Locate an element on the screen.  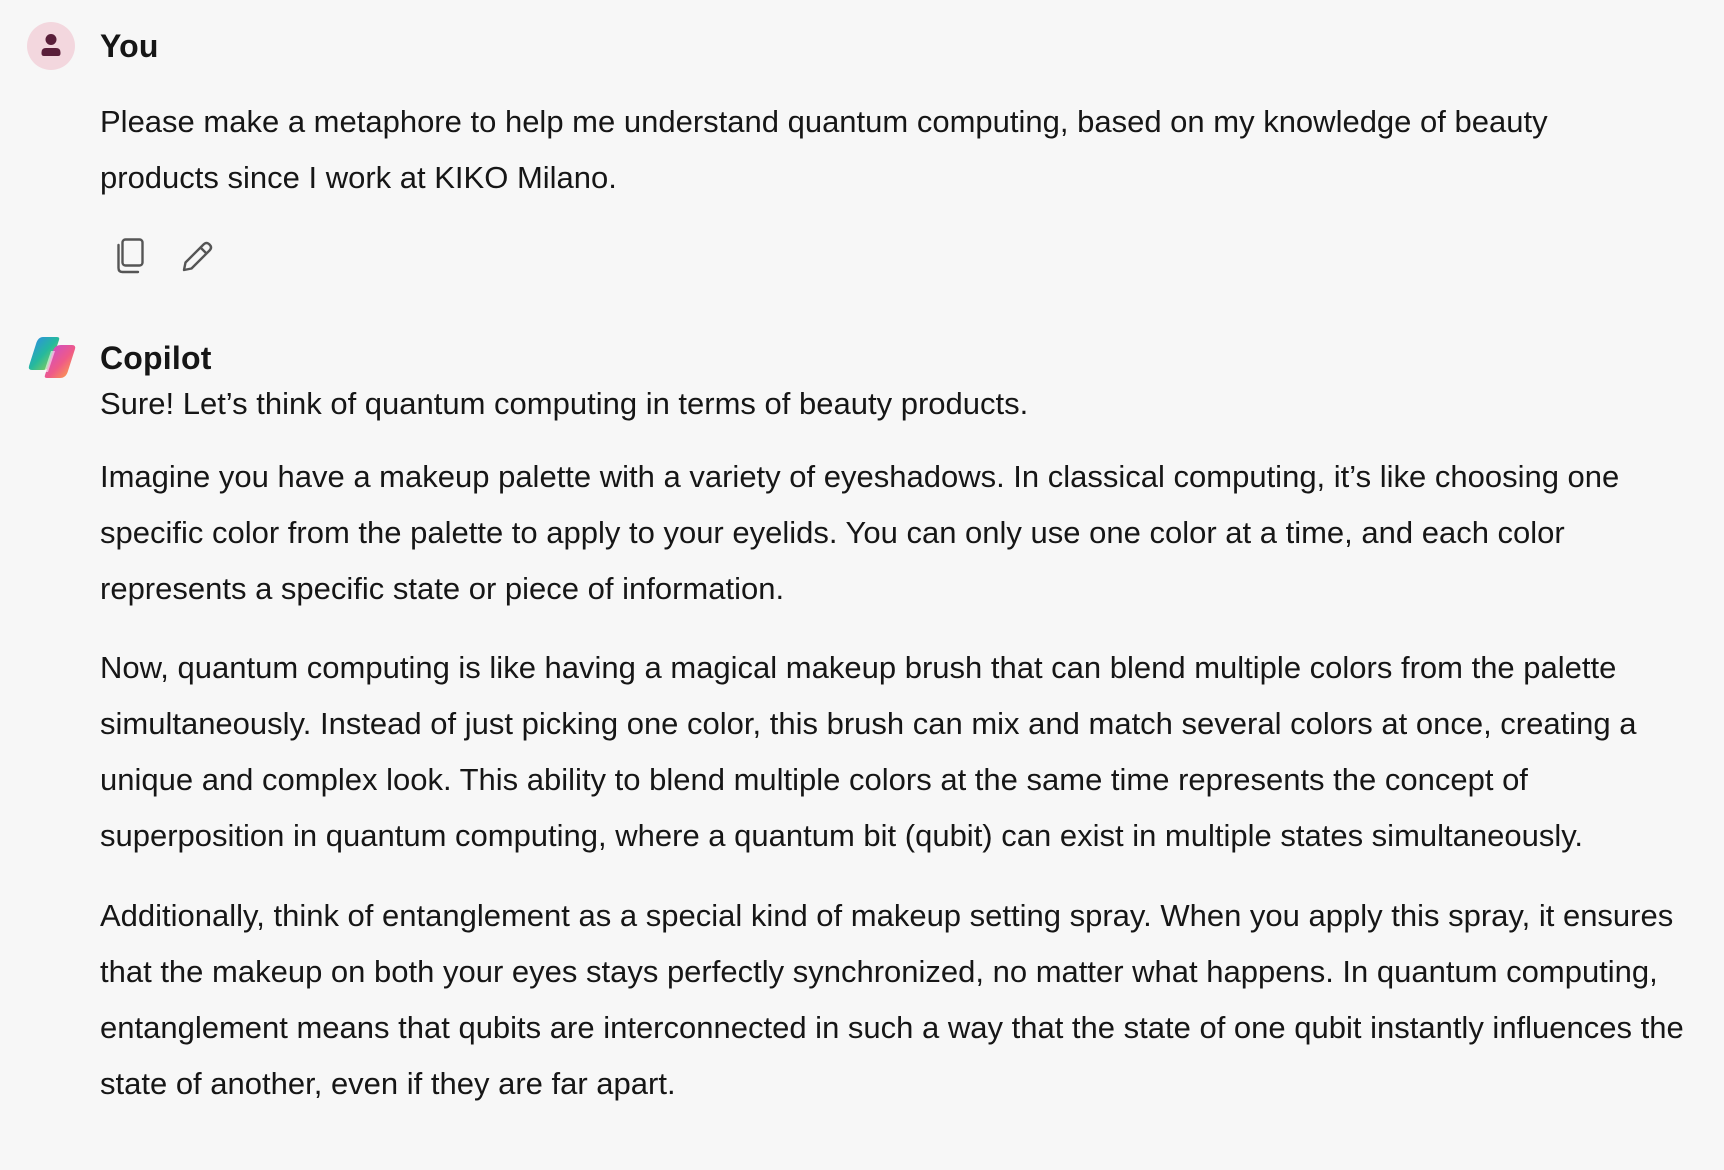
user-avatar is located at coordinates (51, 46).